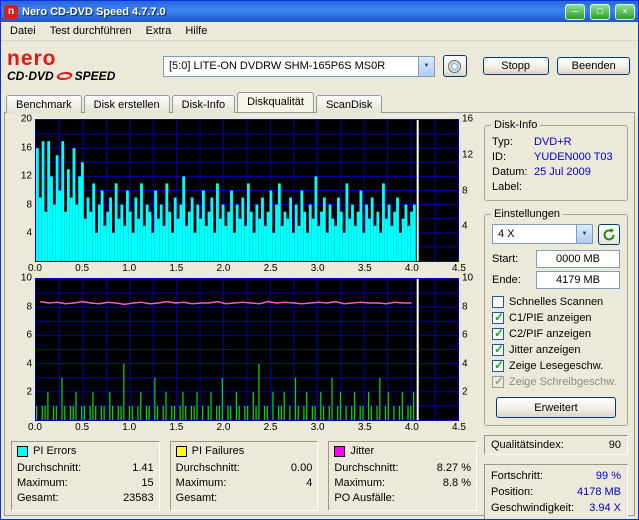 The height and width of the screenshot is (520, 639). What do you see at coordinates (247, 428) in the screenshot?
I see `pif-x-axis: 0.0 0.5 1.0 1.5 2.0 2.5 3.0 3.5 4.0 4.5` at bounding box center [247, 428].